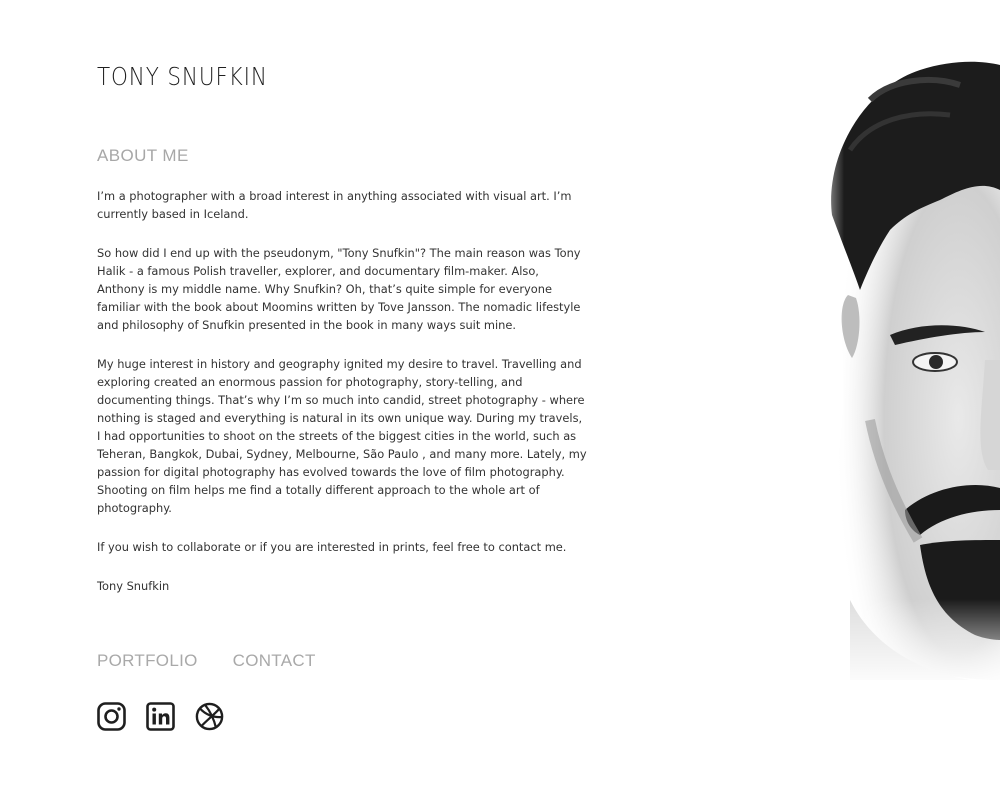  I want to click on about-me-heading: ABOUT ME, so click(143, 155).